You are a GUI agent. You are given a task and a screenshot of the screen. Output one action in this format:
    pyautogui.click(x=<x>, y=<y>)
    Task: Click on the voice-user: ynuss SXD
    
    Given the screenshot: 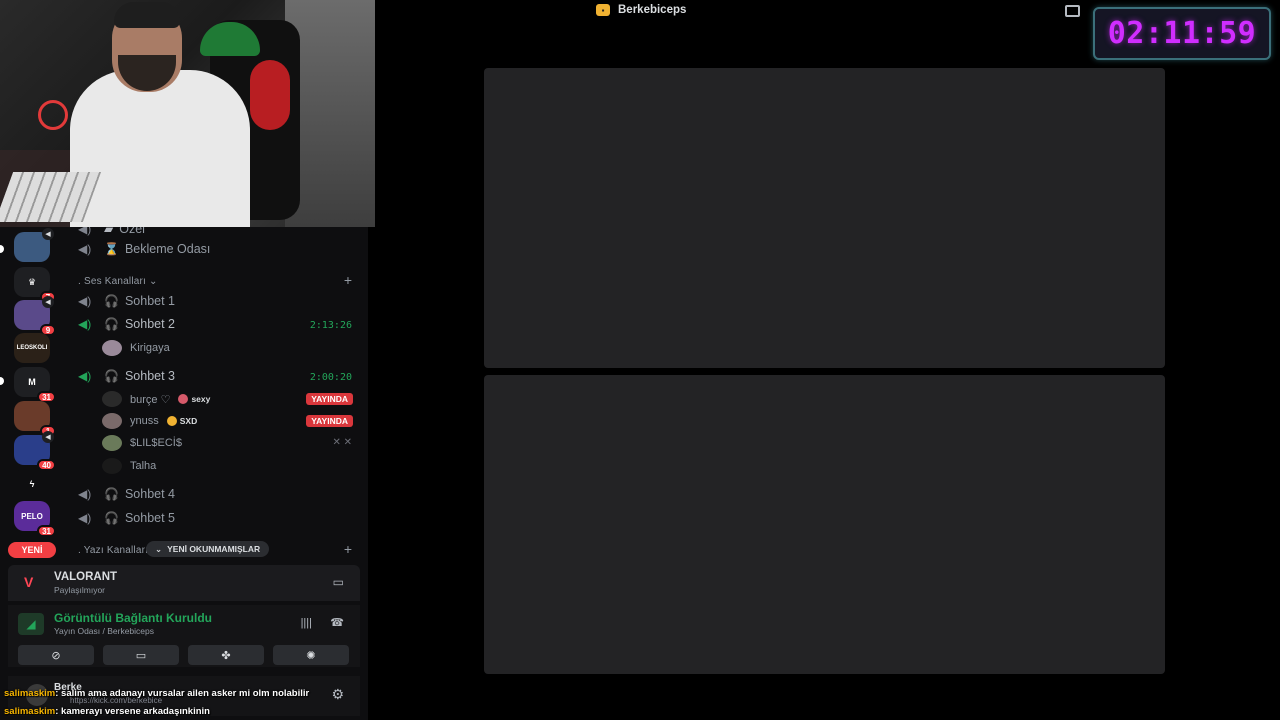 What is the action you would take?
    pyautogui.click(x=149, y=421)
    